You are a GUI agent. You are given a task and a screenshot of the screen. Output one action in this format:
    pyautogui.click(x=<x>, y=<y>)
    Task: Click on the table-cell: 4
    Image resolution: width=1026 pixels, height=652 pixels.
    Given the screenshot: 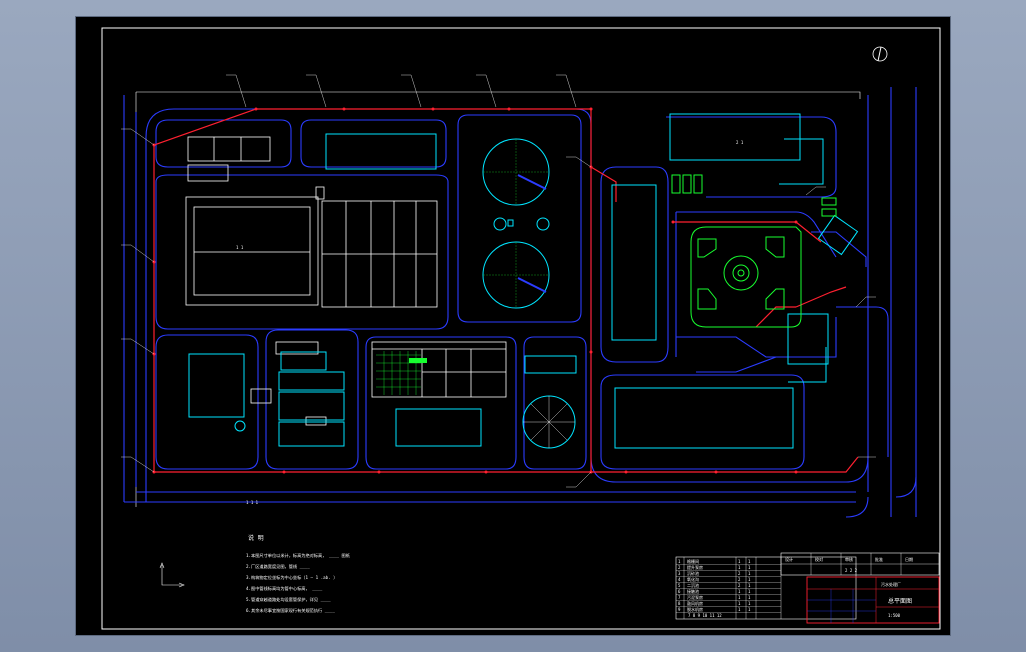 What is the action you would take?
    pyautogui.click(x=679, y=579)
    